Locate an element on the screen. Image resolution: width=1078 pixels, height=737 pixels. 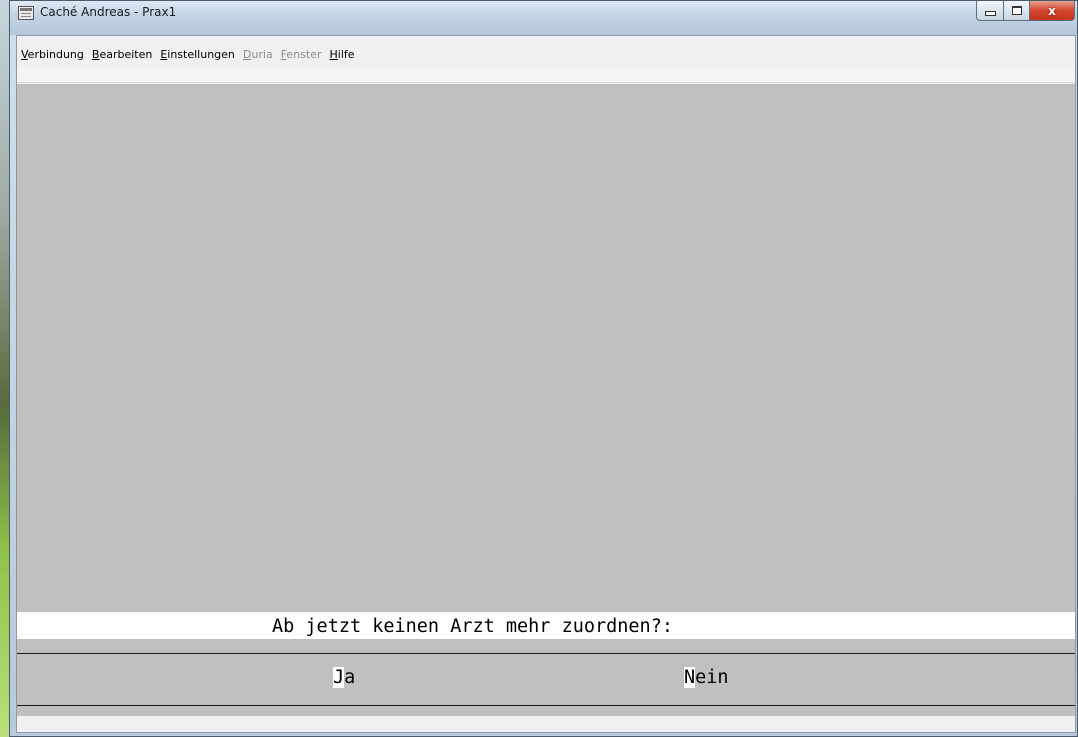
toolbar-strip is located at coordinates (546, 75).